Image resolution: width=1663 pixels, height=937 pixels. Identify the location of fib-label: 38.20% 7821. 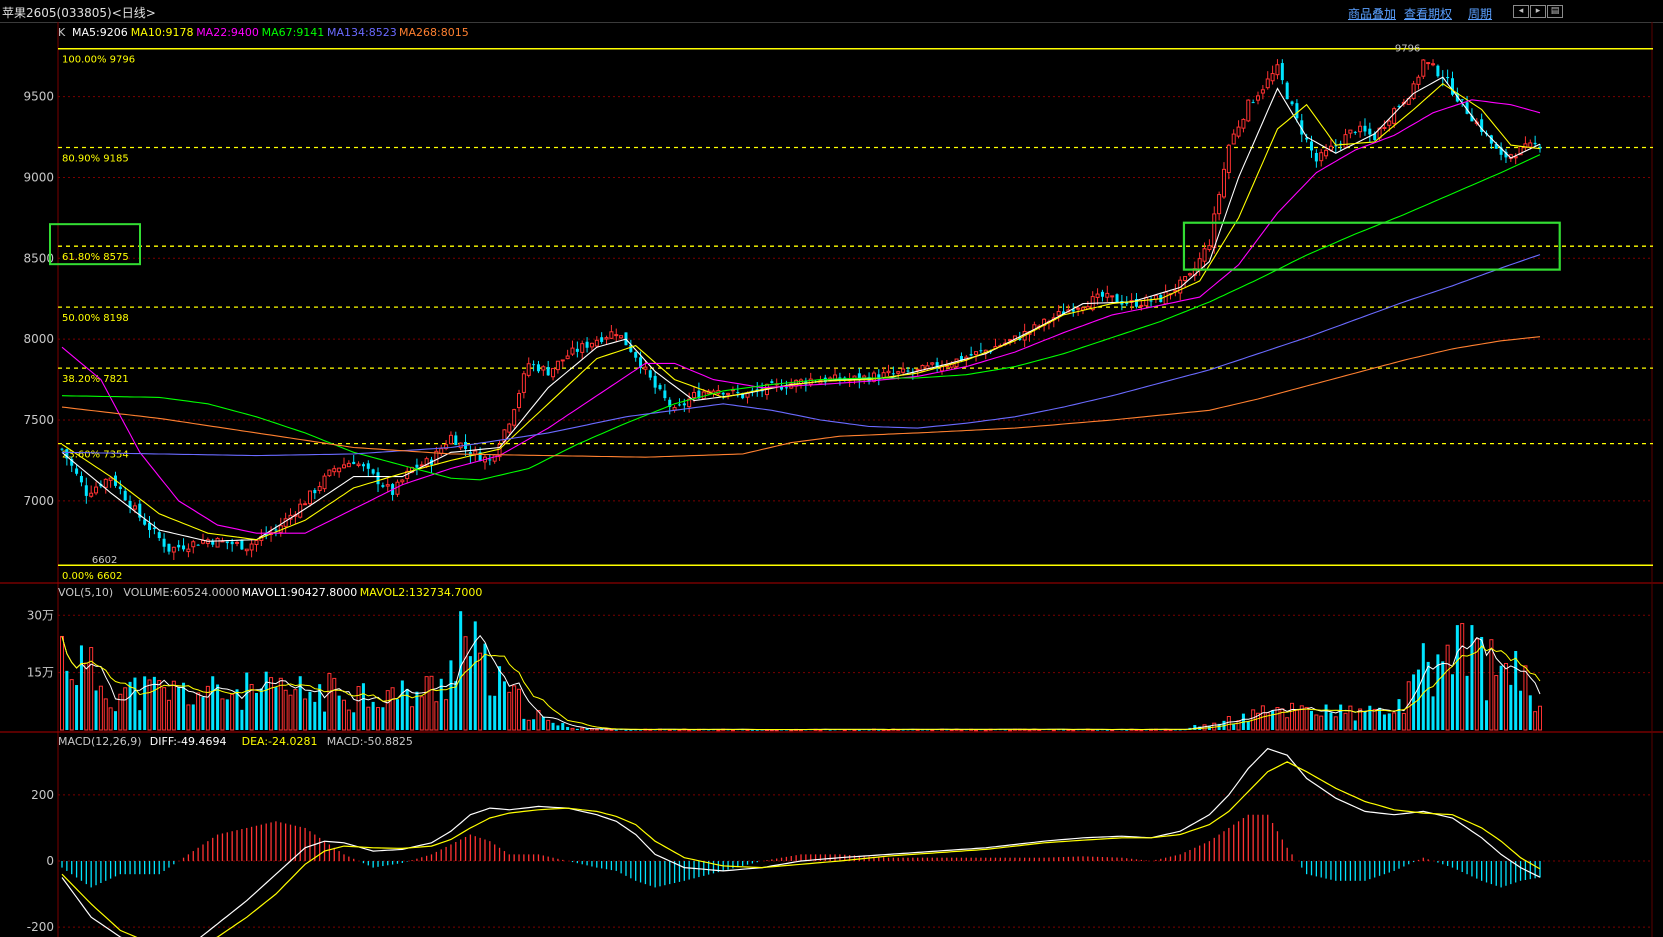
(95, 379).